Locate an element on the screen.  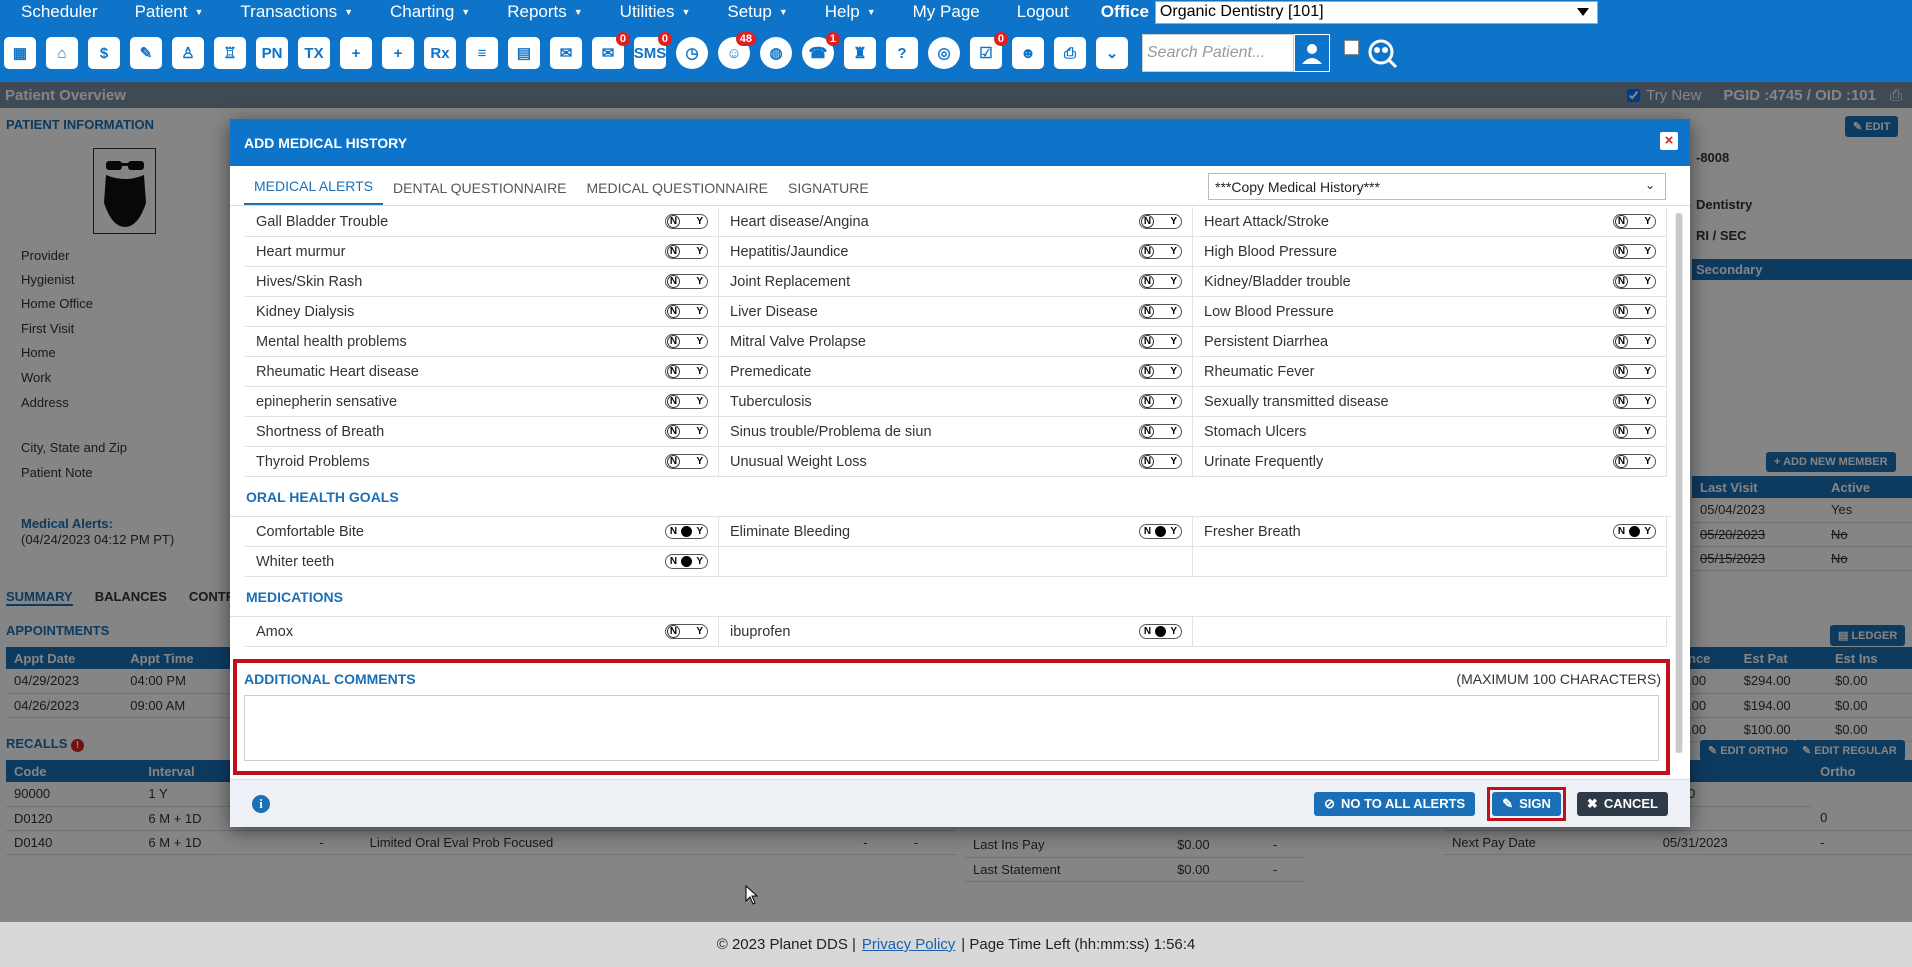
globe-users-icon: ◍ is located at coordinates (776, 53).